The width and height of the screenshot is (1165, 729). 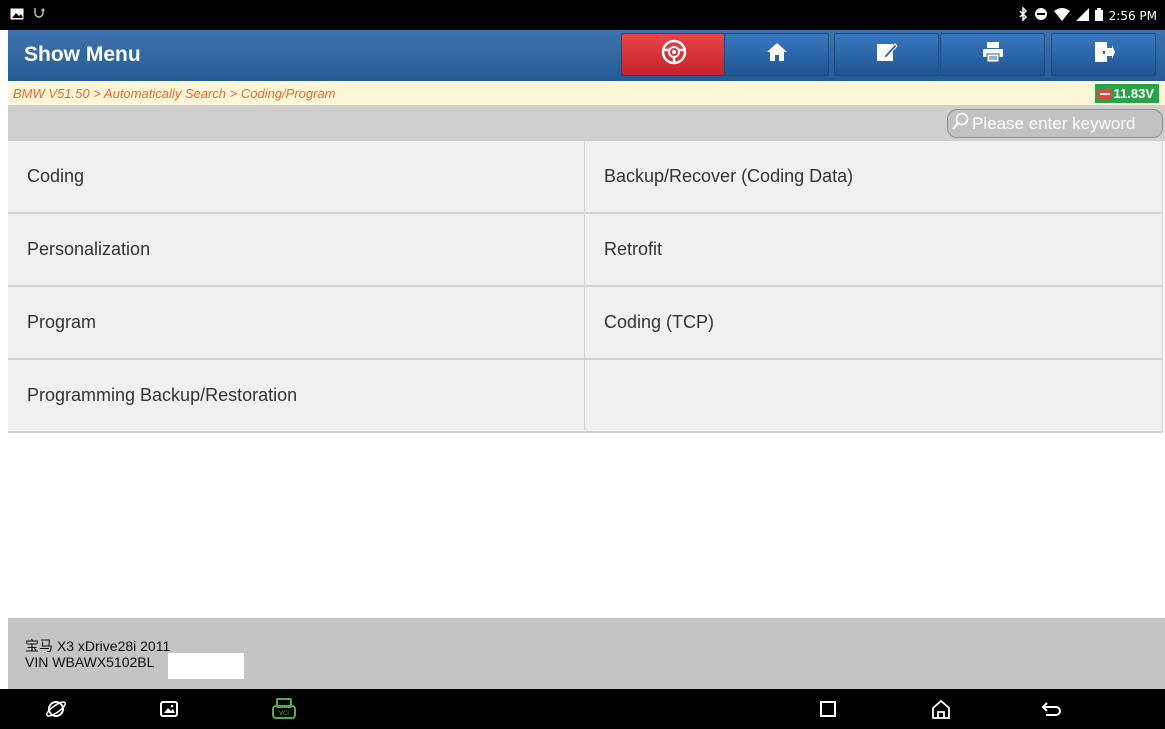 What do you see at coordinates (582, 15) in the screenshot?
I see `status-bar: 2:56 PM` at bounding box center [582, 15].